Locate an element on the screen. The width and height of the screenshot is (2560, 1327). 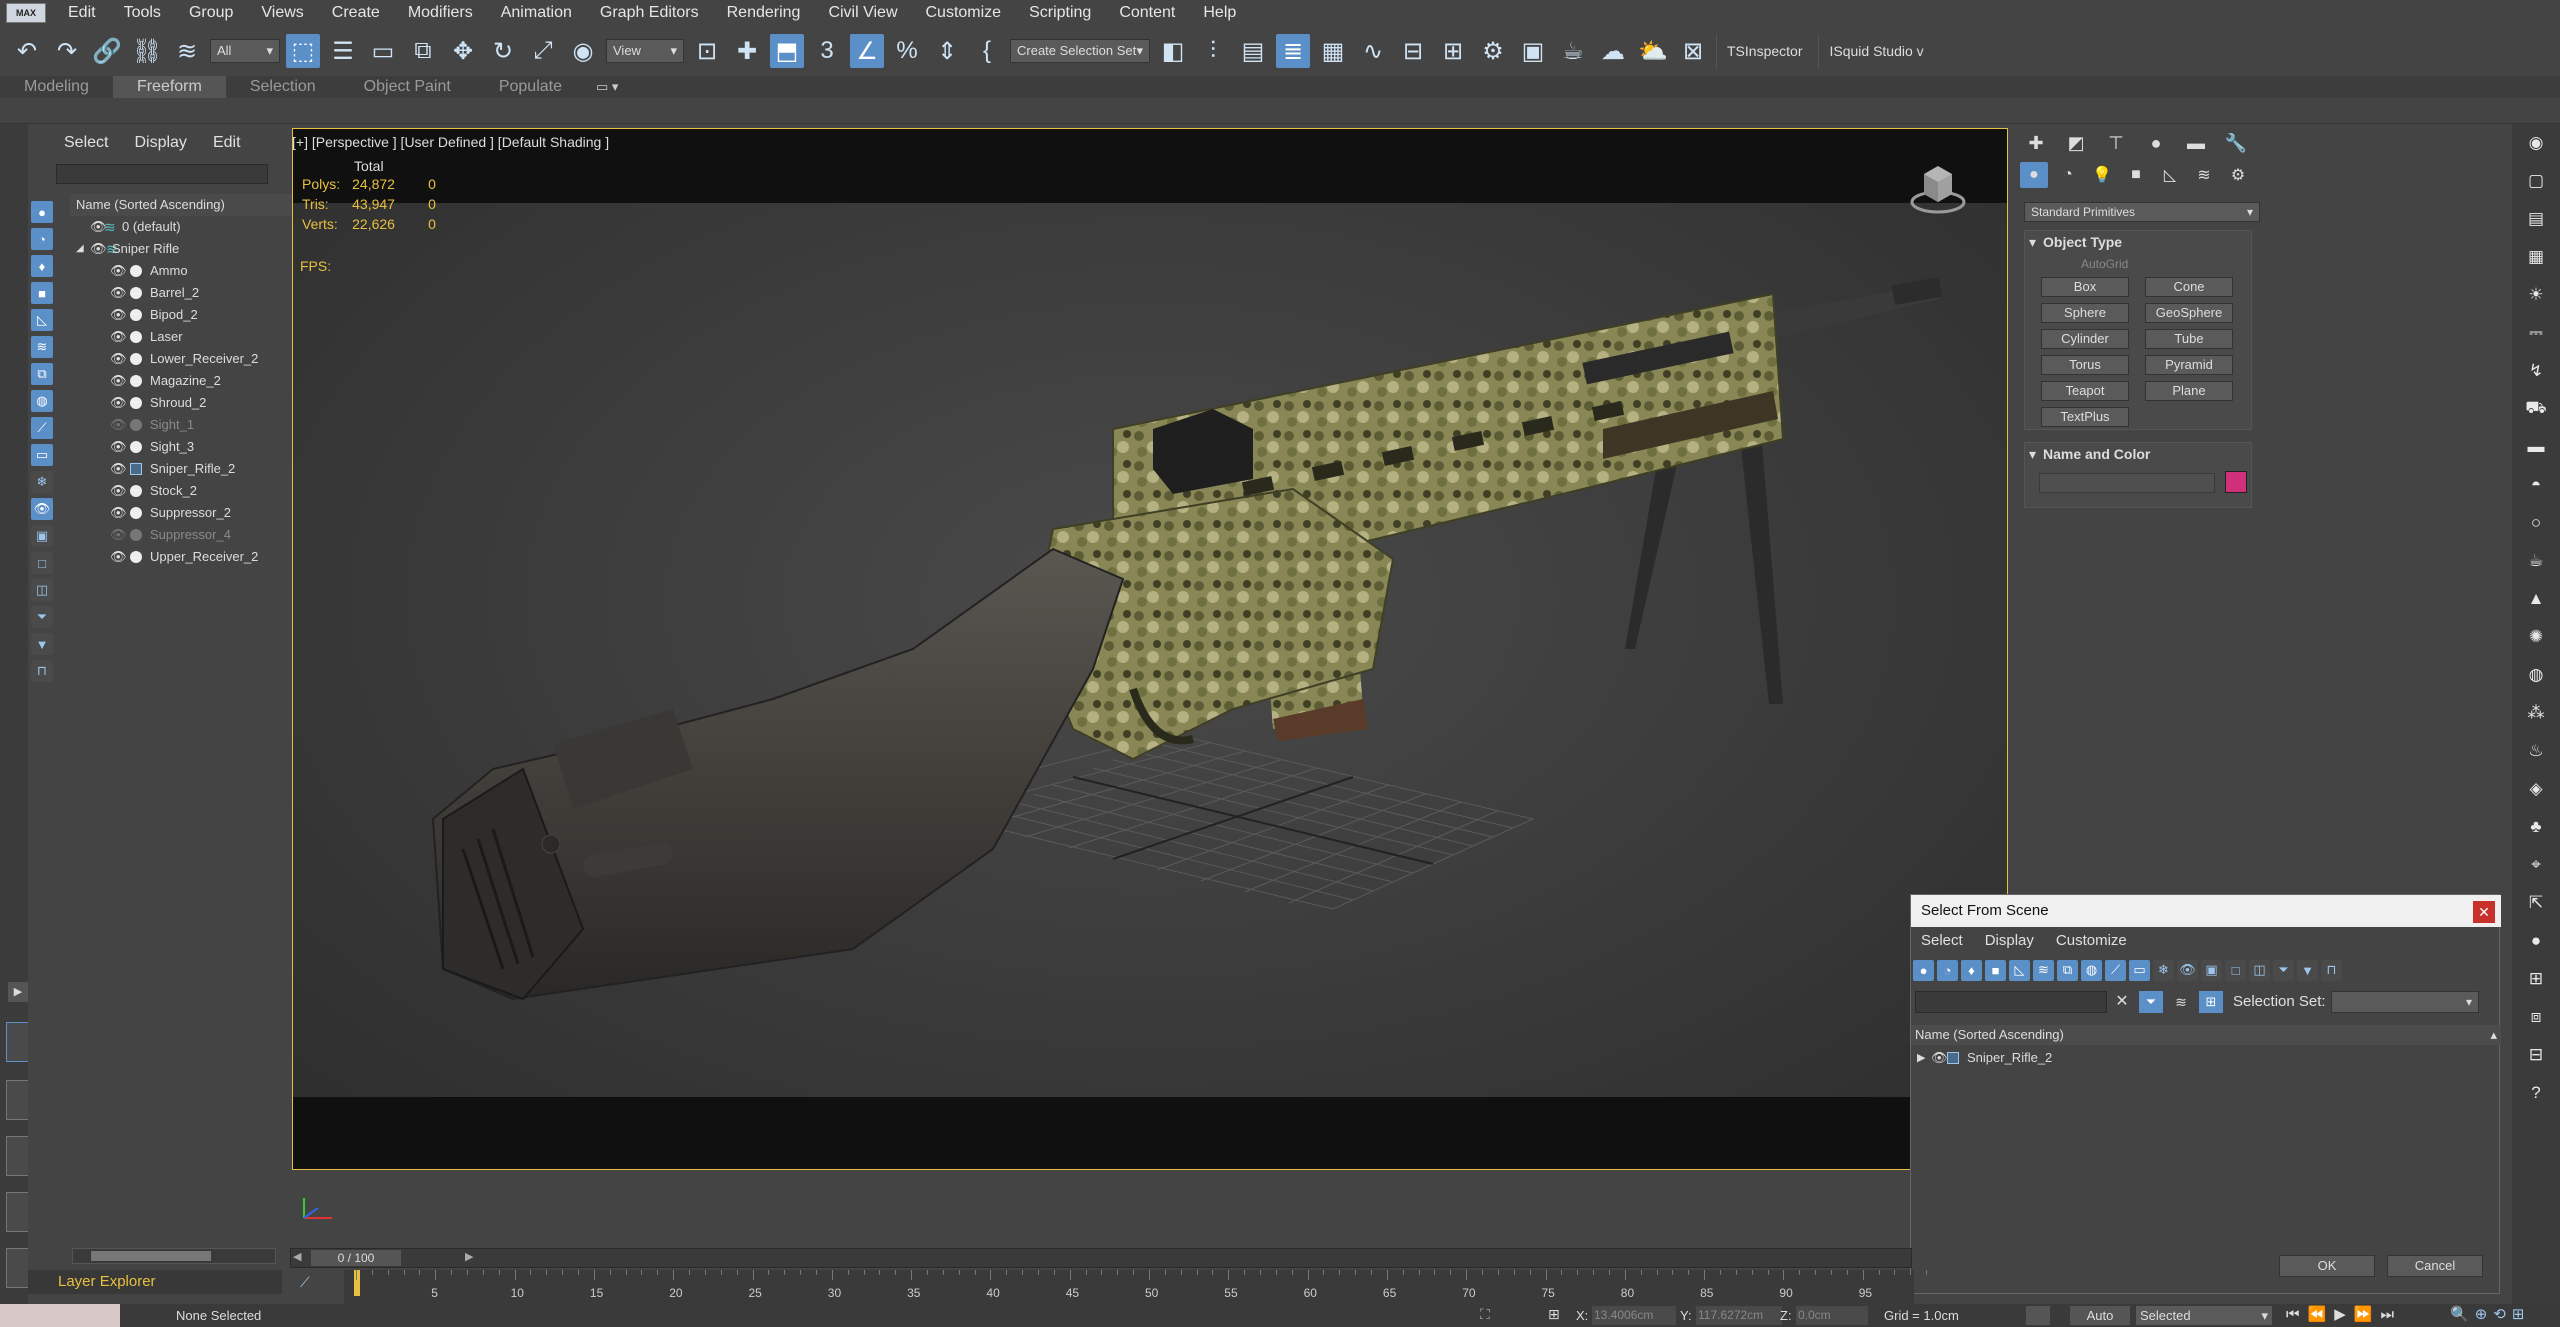
globe-icon: ◍ is located at coordinates (2536, 675).